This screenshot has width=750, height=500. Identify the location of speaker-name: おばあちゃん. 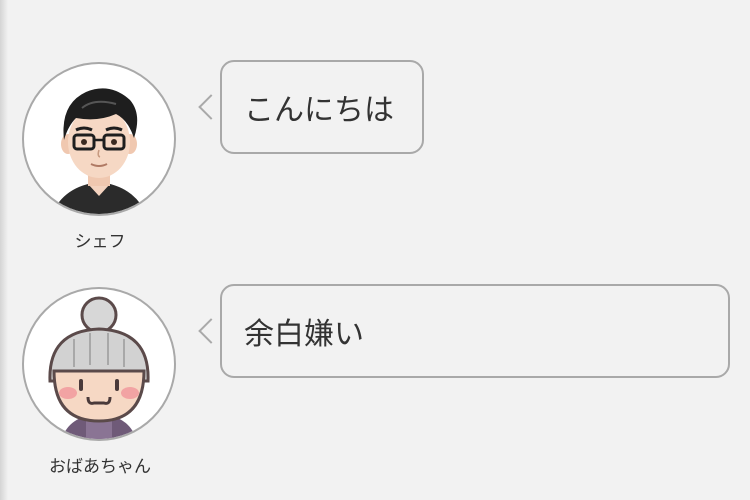
(100, 467).